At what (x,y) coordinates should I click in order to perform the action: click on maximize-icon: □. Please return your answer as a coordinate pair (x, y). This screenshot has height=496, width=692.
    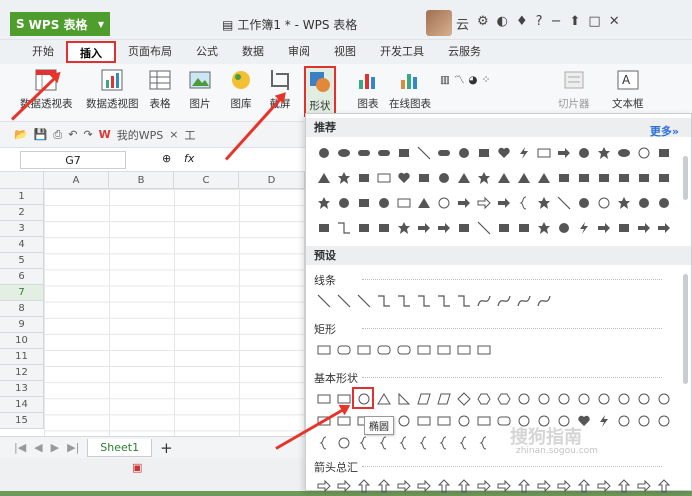
    Looking at the image, I should click on (594, 23).